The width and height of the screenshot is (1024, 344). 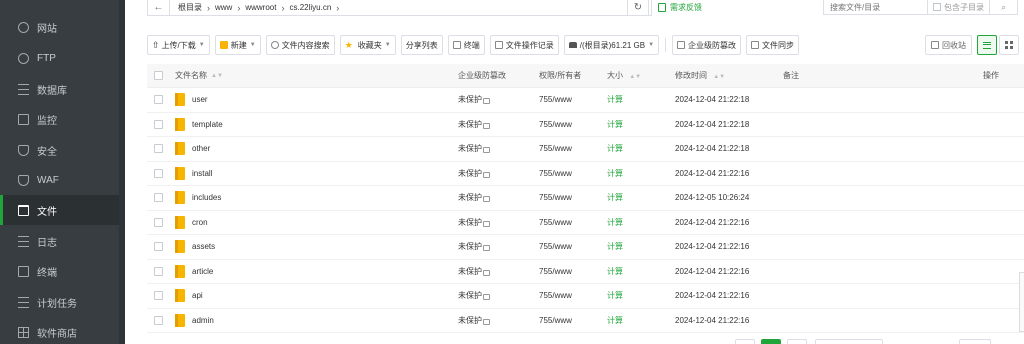 What do you see at coordinates (975, 341) in the screenshot?
I see `pagination-jump-input` at bounding box center [975, 341].